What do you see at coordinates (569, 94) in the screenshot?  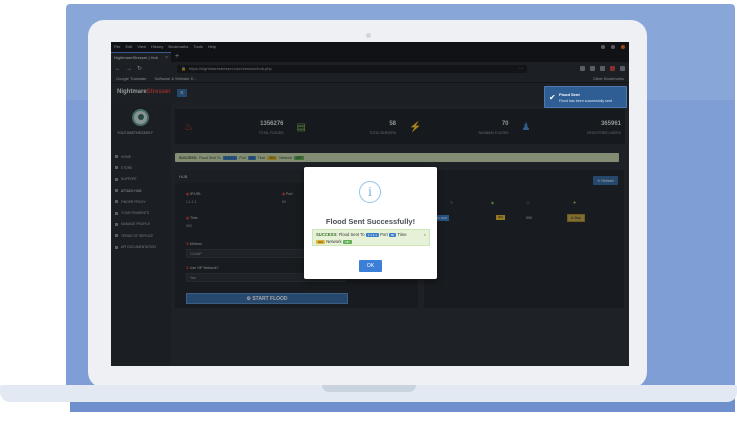 I see `toast-title: Flood Sent` at bounding box center [569, 94].